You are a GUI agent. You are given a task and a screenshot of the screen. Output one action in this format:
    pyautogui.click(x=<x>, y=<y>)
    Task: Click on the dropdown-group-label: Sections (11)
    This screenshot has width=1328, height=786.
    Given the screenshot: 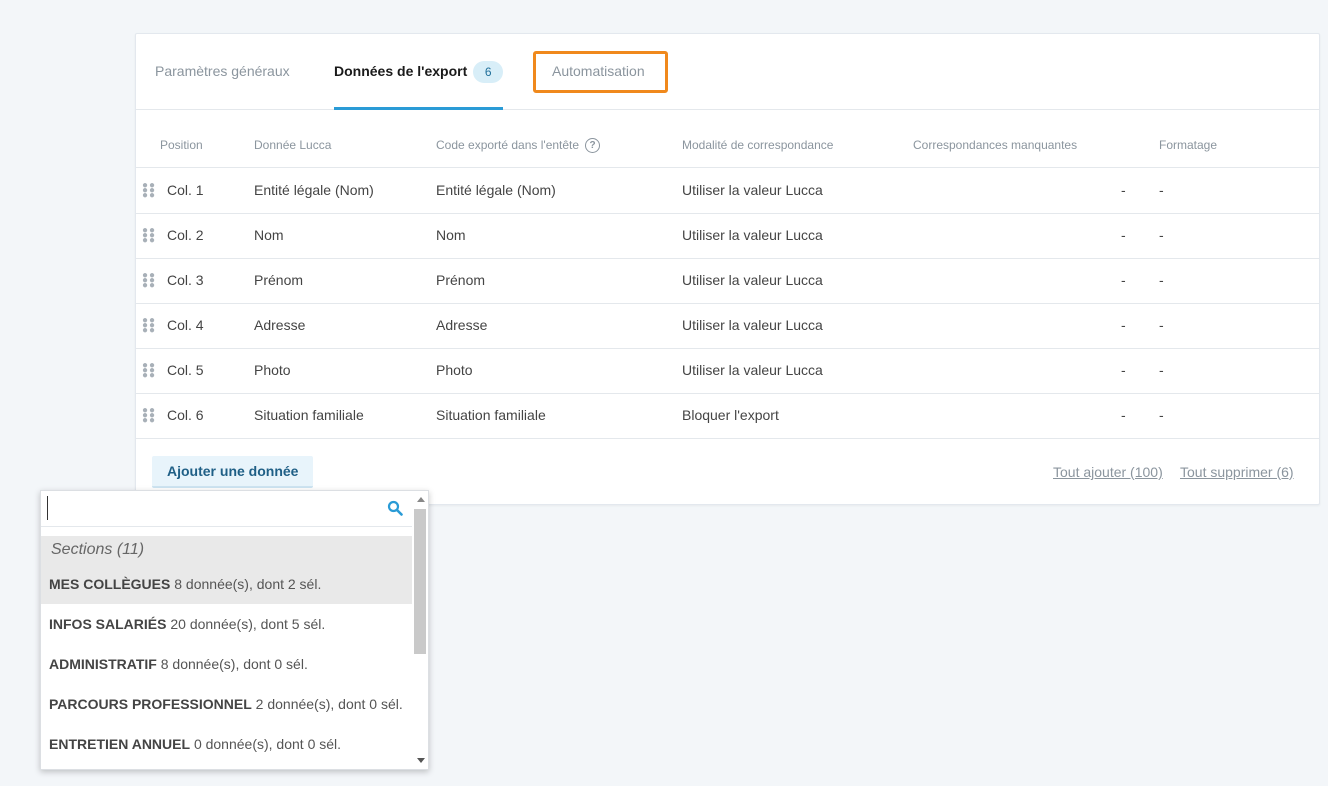 What is the action you would take?
    pyautogui.click(x=227, y=550)
    